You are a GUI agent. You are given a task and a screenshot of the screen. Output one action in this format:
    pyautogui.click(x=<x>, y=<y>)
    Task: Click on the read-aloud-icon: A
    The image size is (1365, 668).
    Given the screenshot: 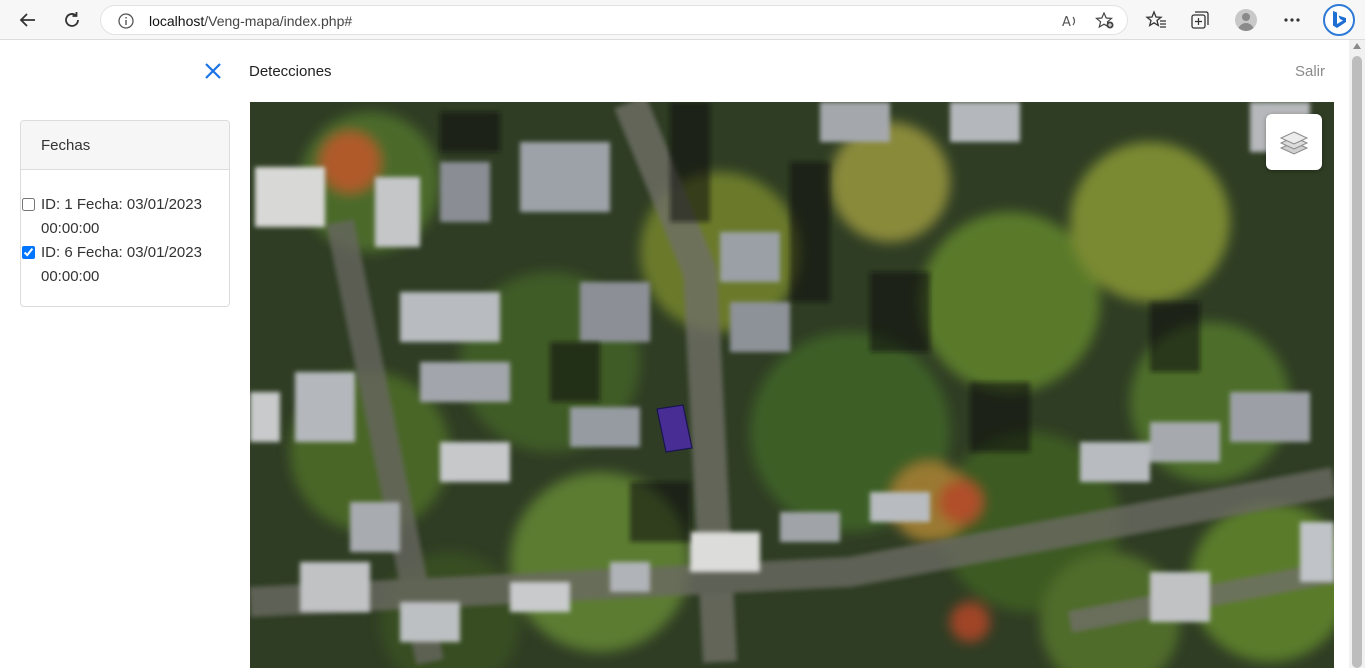 What is the action you would take?
    pyautogui.click(x=1071, y=21)
    